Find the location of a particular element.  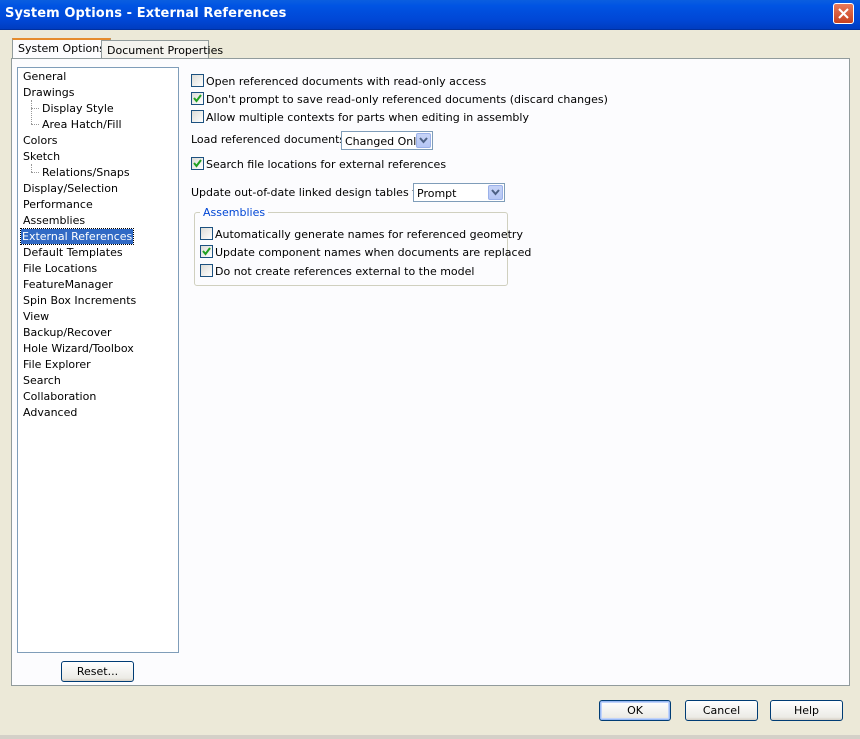

tree-item-view: View is located at coordinates (36, 316).